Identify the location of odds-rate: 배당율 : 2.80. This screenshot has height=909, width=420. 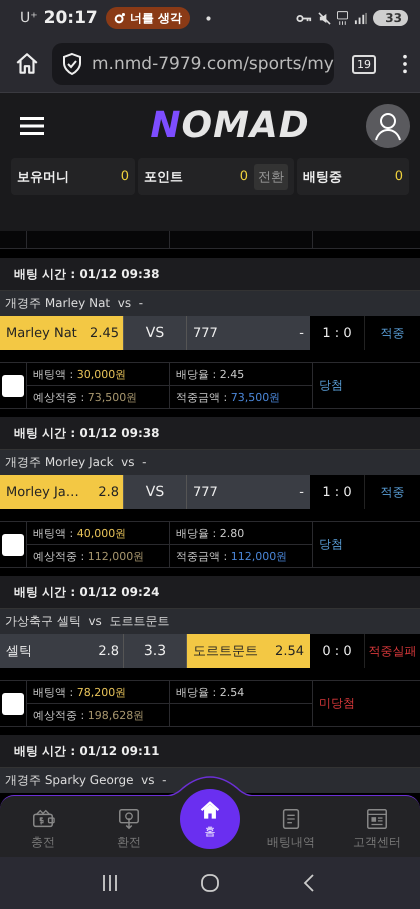
(210, 534).